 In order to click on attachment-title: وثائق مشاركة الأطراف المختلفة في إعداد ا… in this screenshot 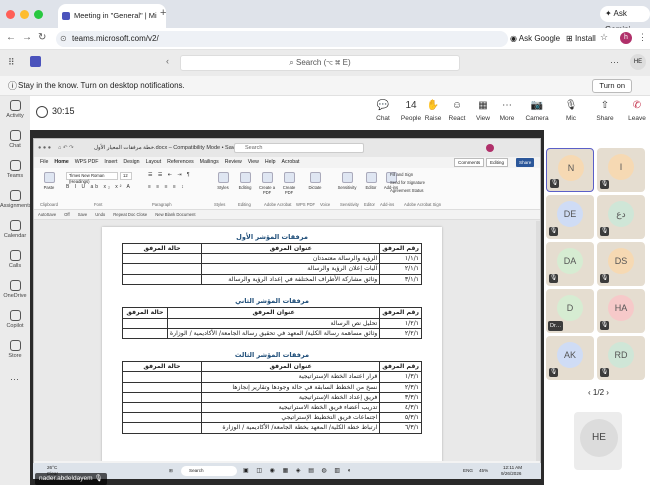, I will do `click(291, 279)`.